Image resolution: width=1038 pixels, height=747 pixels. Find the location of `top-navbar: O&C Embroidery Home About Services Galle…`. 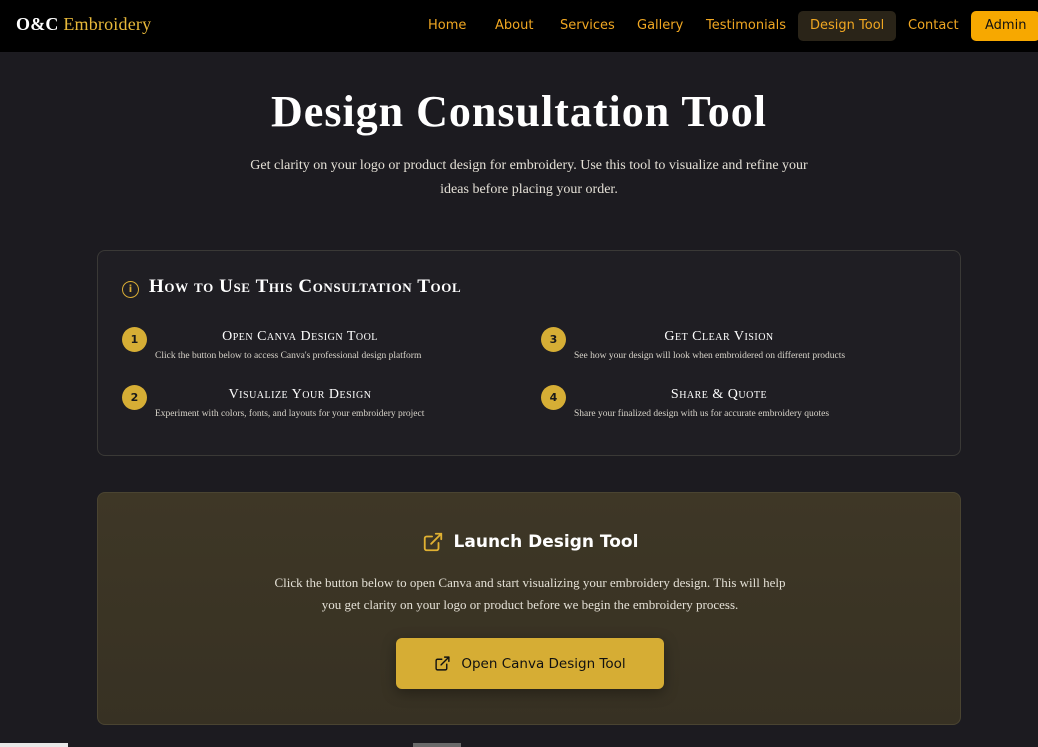

top-navbar: O&C Embroidery Home About Services Galle… is located at coordinates (519, 26).